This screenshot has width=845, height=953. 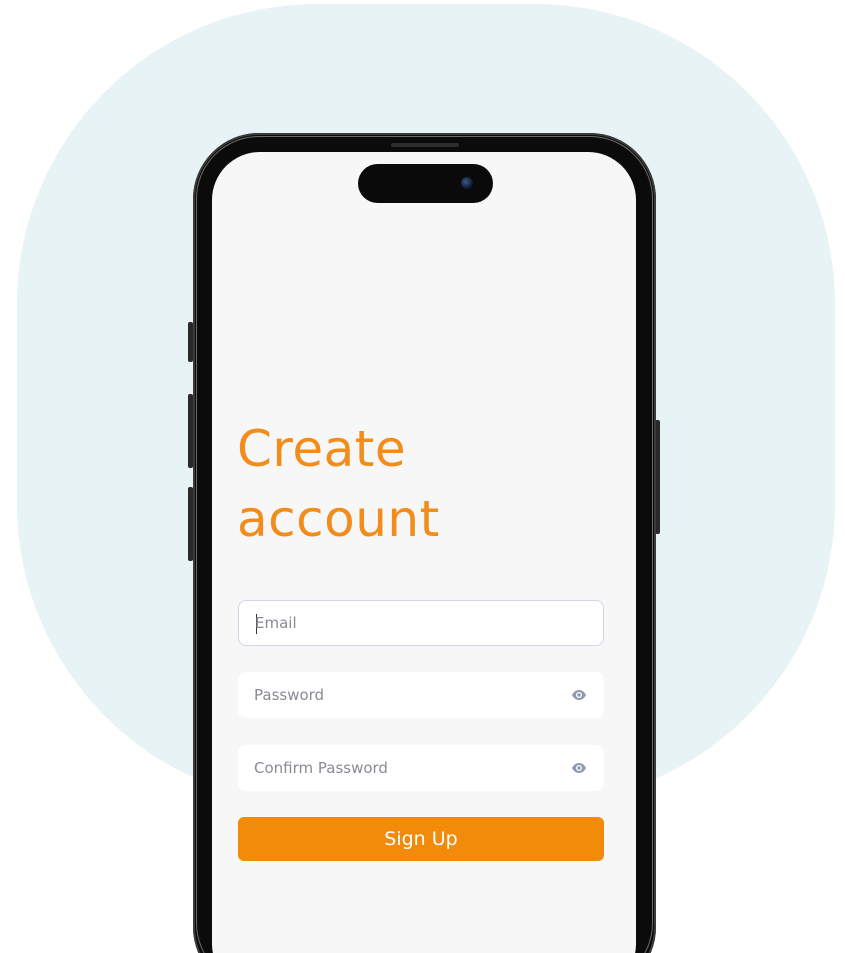 I want to click on password-field, so click(x=421, y=695).